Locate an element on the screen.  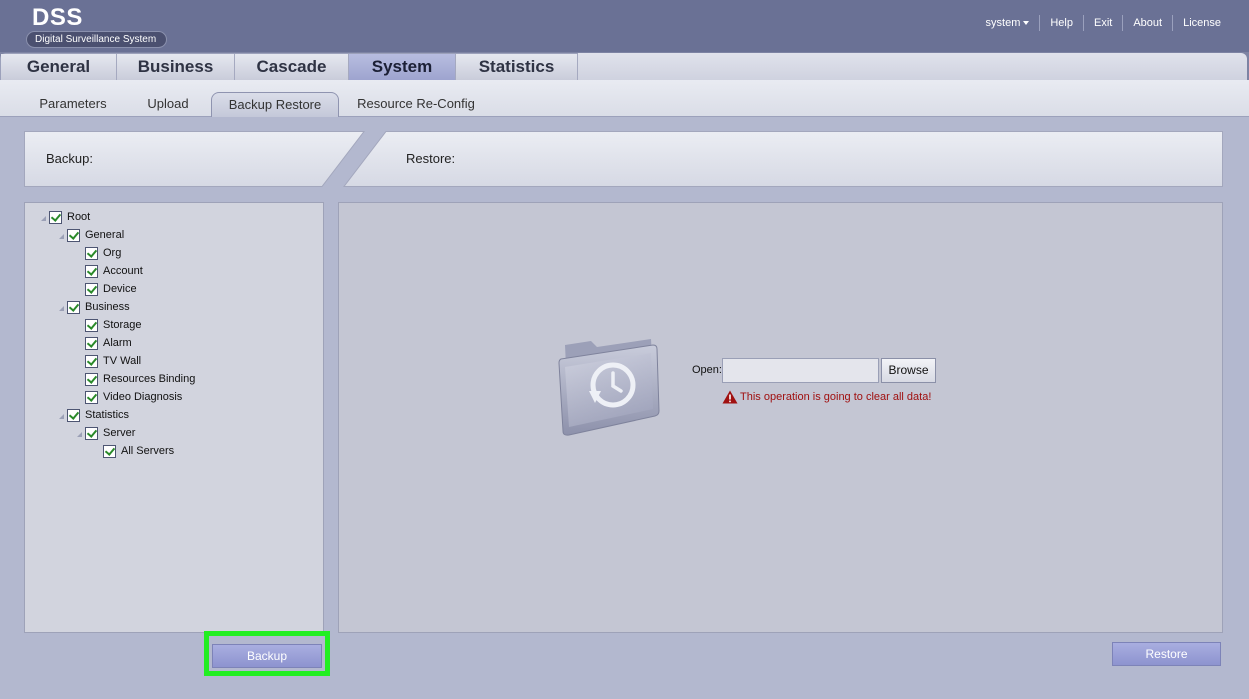
browse-button: Browse is located at coordinates (908, 370).